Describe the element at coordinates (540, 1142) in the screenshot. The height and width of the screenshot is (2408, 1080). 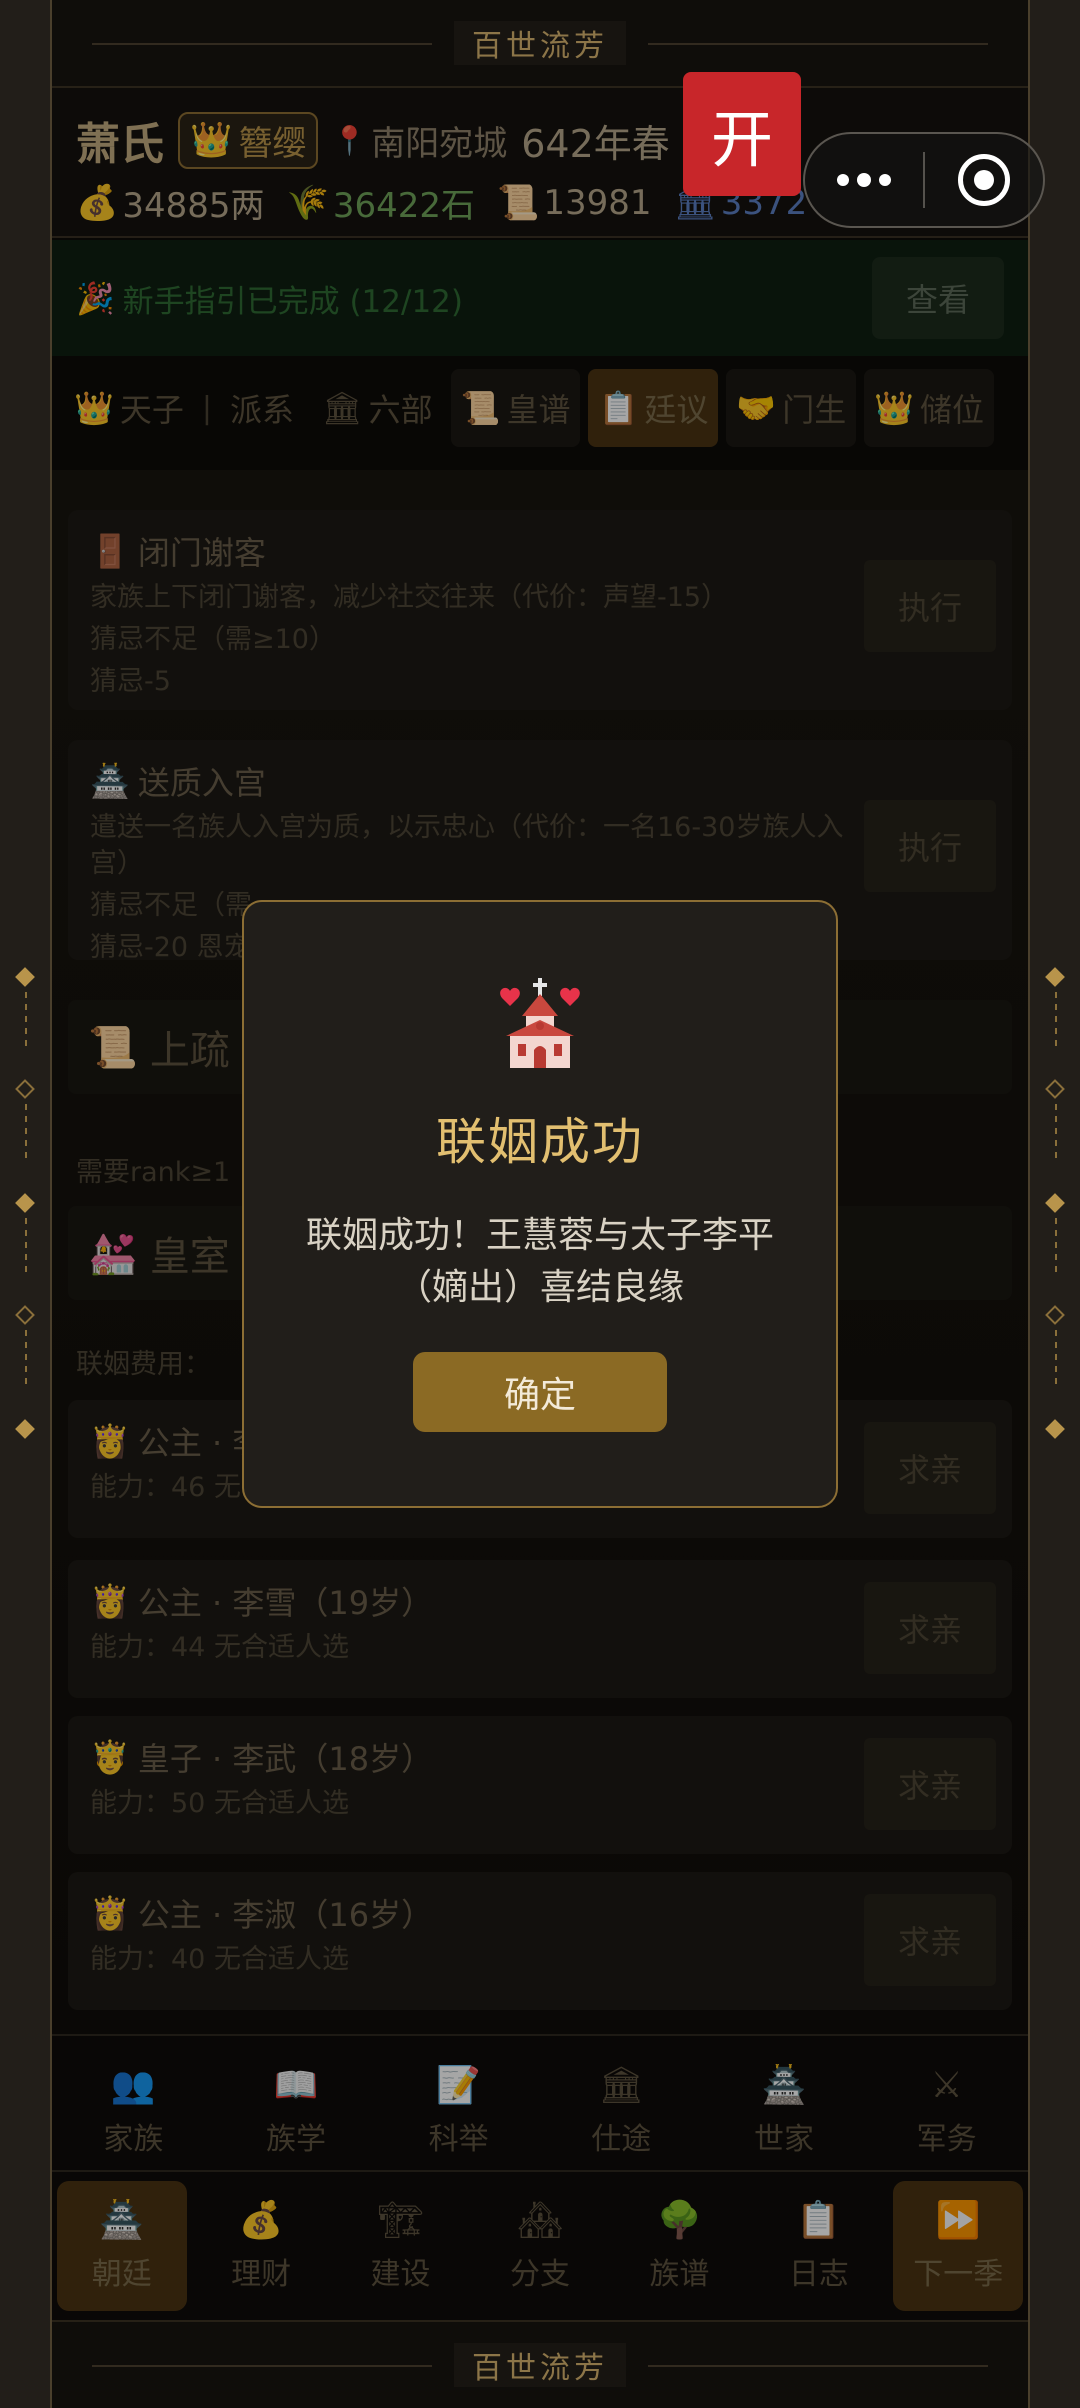
I see `dialog-title: 联姻成功` at that location.